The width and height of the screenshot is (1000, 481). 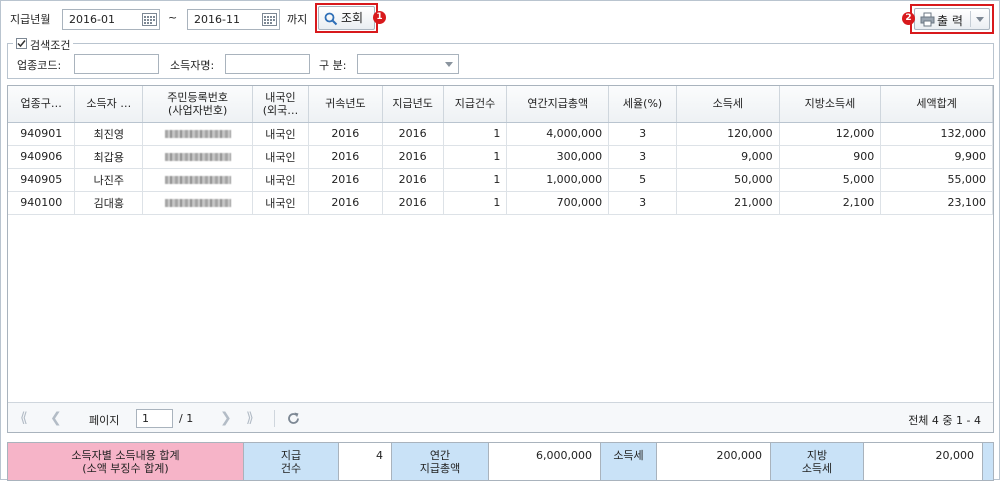 I want to click on date-from-value: 2016-01, so click(x=92, y=19).